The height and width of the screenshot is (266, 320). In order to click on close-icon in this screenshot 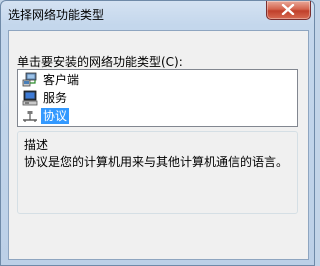, I will do `click(288, 9)`.